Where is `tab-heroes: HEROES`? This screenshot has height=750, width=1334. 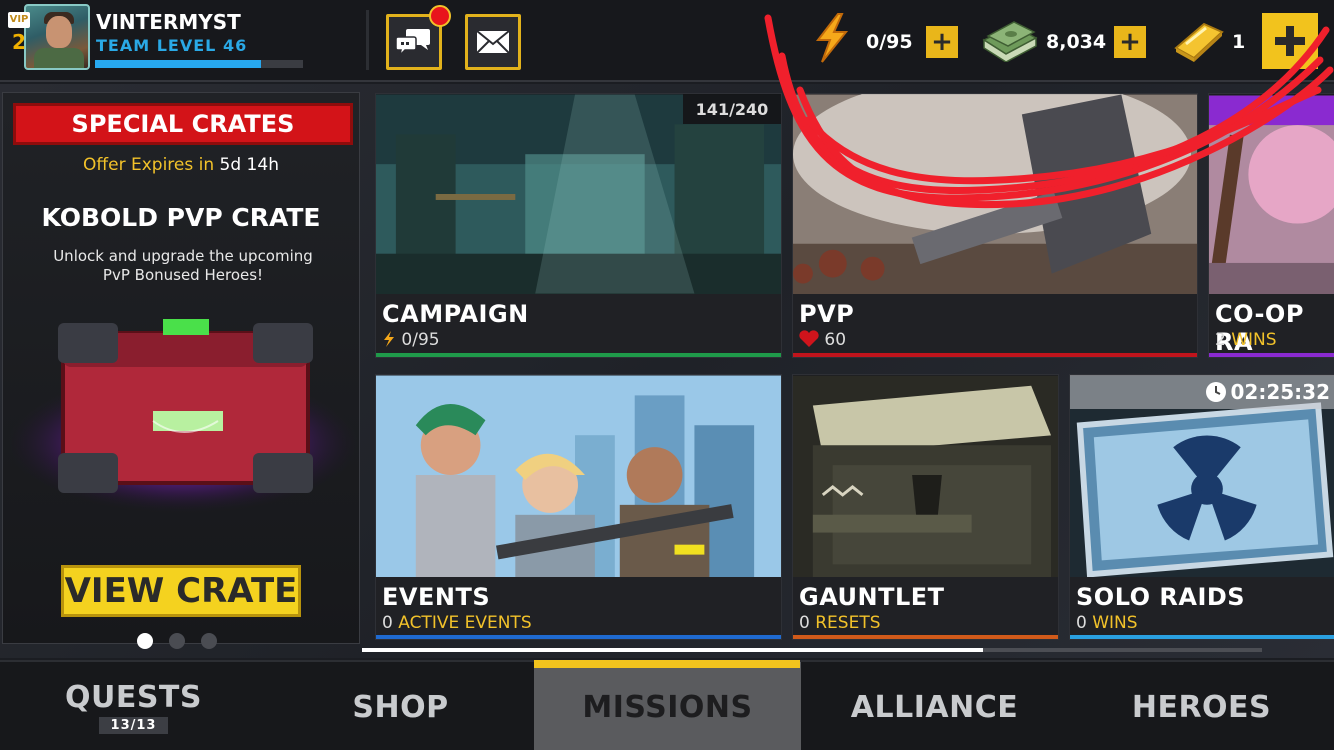 tab-heroes: HEROES is located at coordinates (1201, 706).